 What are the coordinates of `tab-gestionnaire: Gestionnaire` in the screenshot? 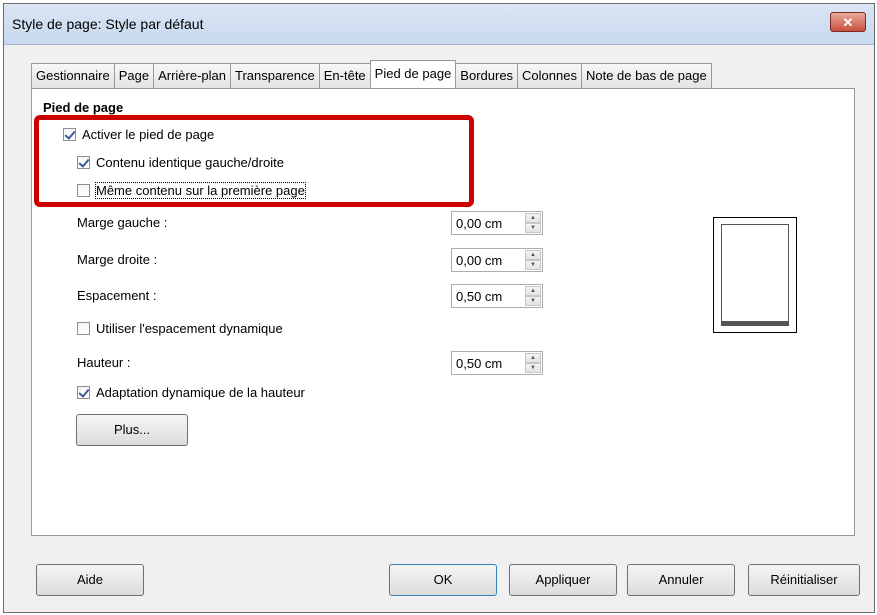 It's located at (73, 75).